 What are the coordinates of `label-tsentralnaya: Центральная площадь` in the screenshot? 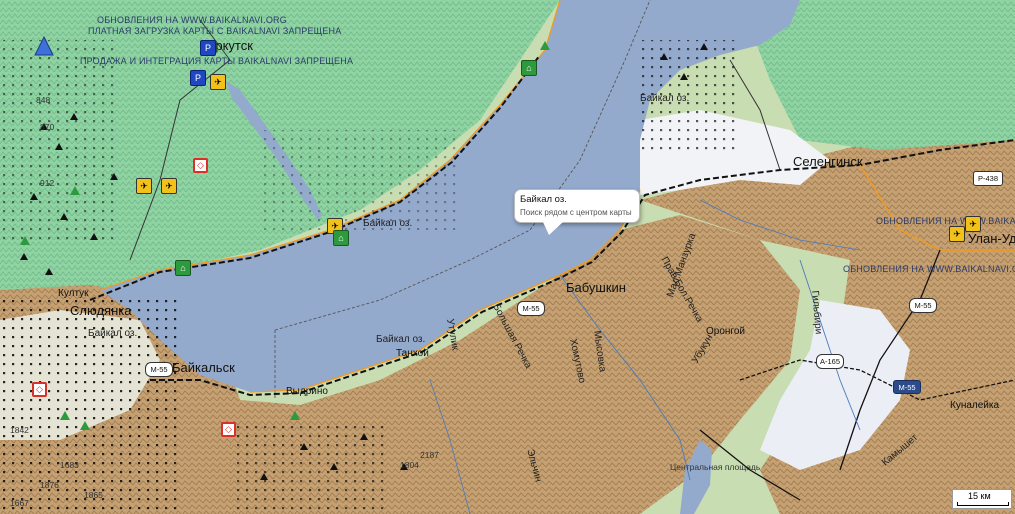 It's located at (715, 467).